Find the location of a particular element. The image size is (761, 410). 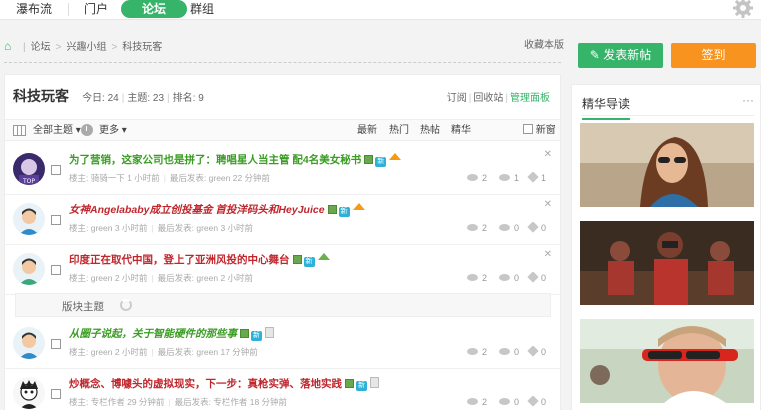

like-count: 1 is located at coordinates (536, 177).